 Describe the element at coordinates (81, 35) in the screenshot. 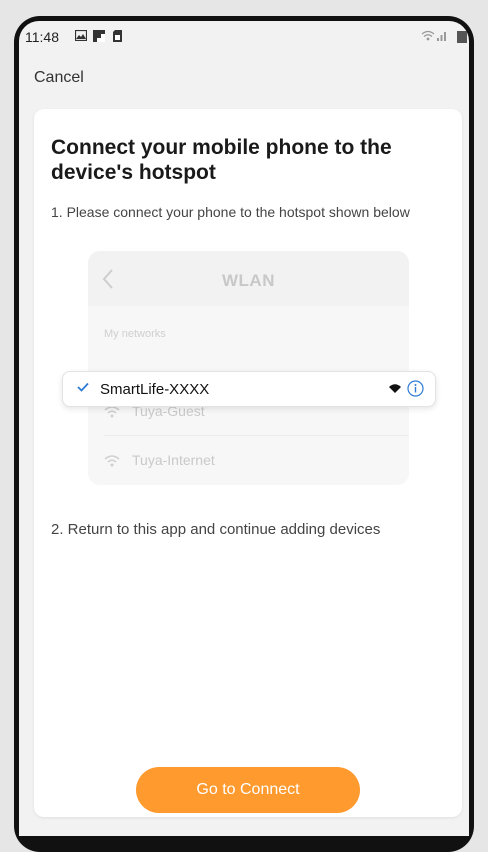

I see `image-icon` at that location.